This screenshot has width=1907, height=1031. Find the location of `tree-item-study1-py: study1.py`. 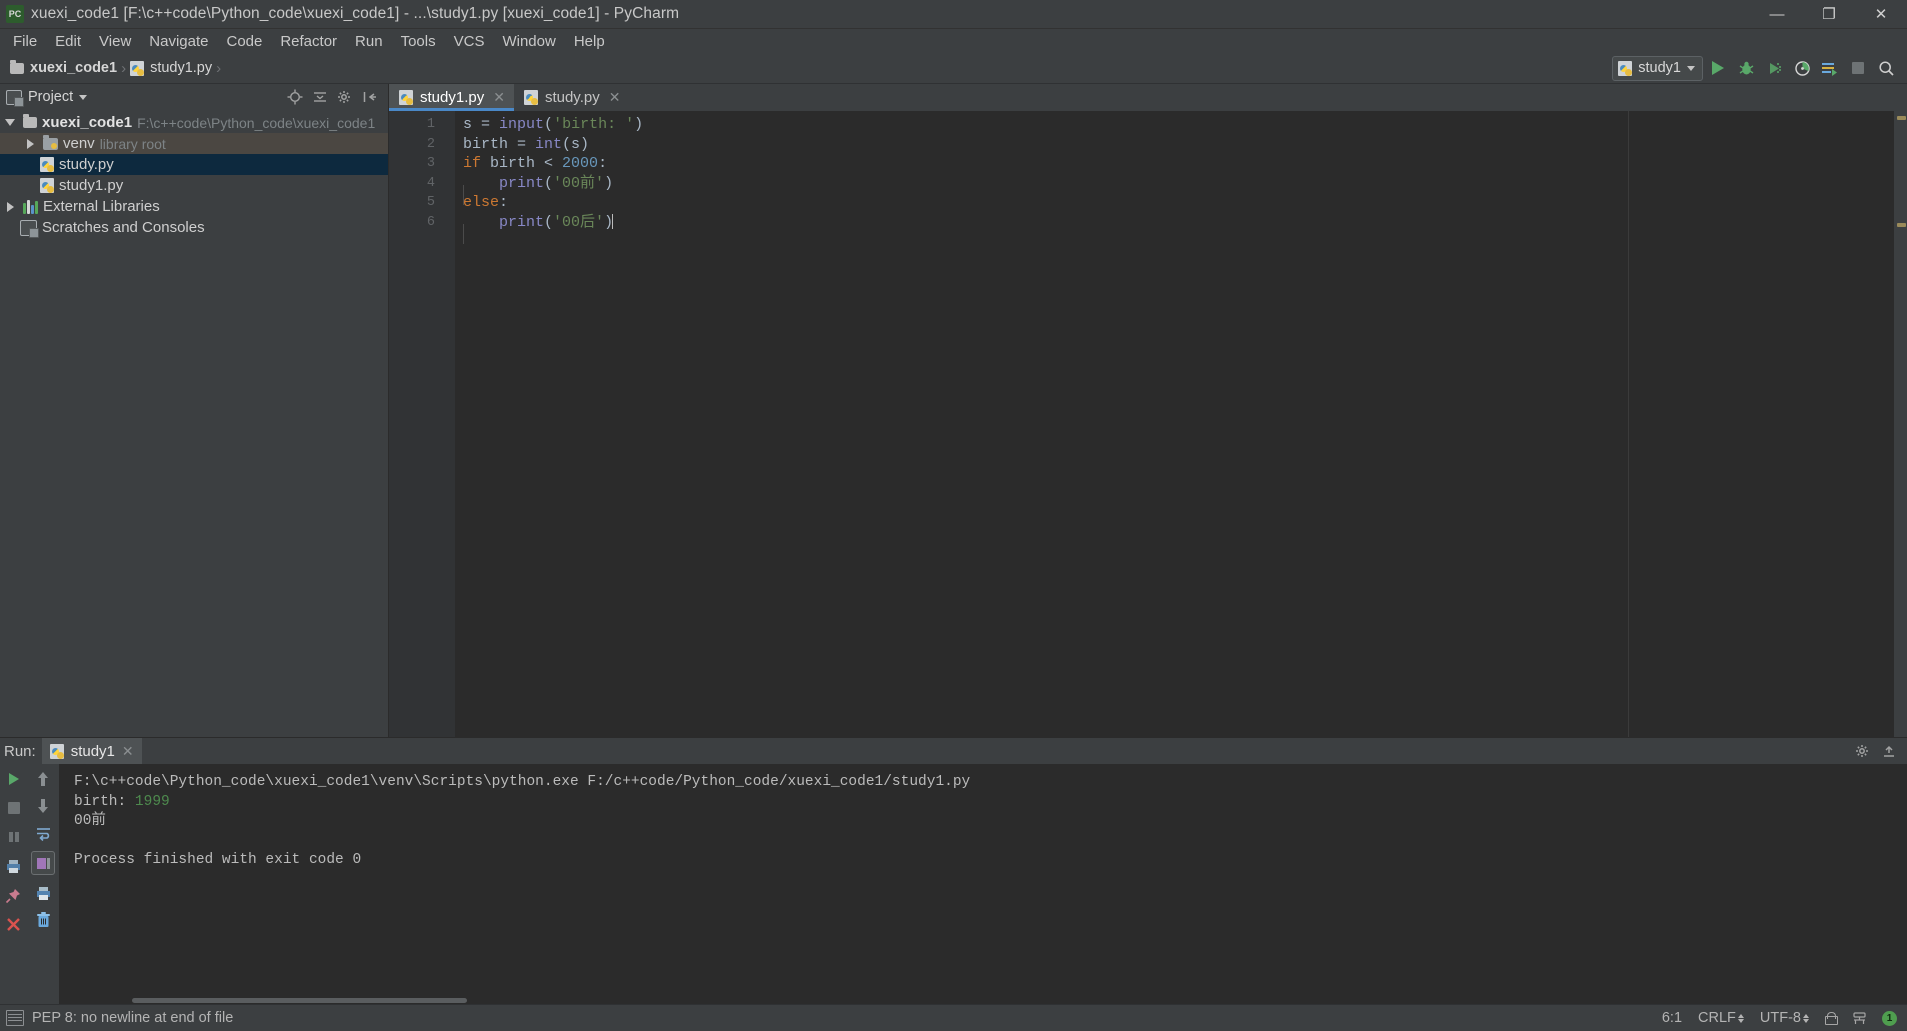

tree-item-study1-py: study1.py is located at coordinates (194, 185).